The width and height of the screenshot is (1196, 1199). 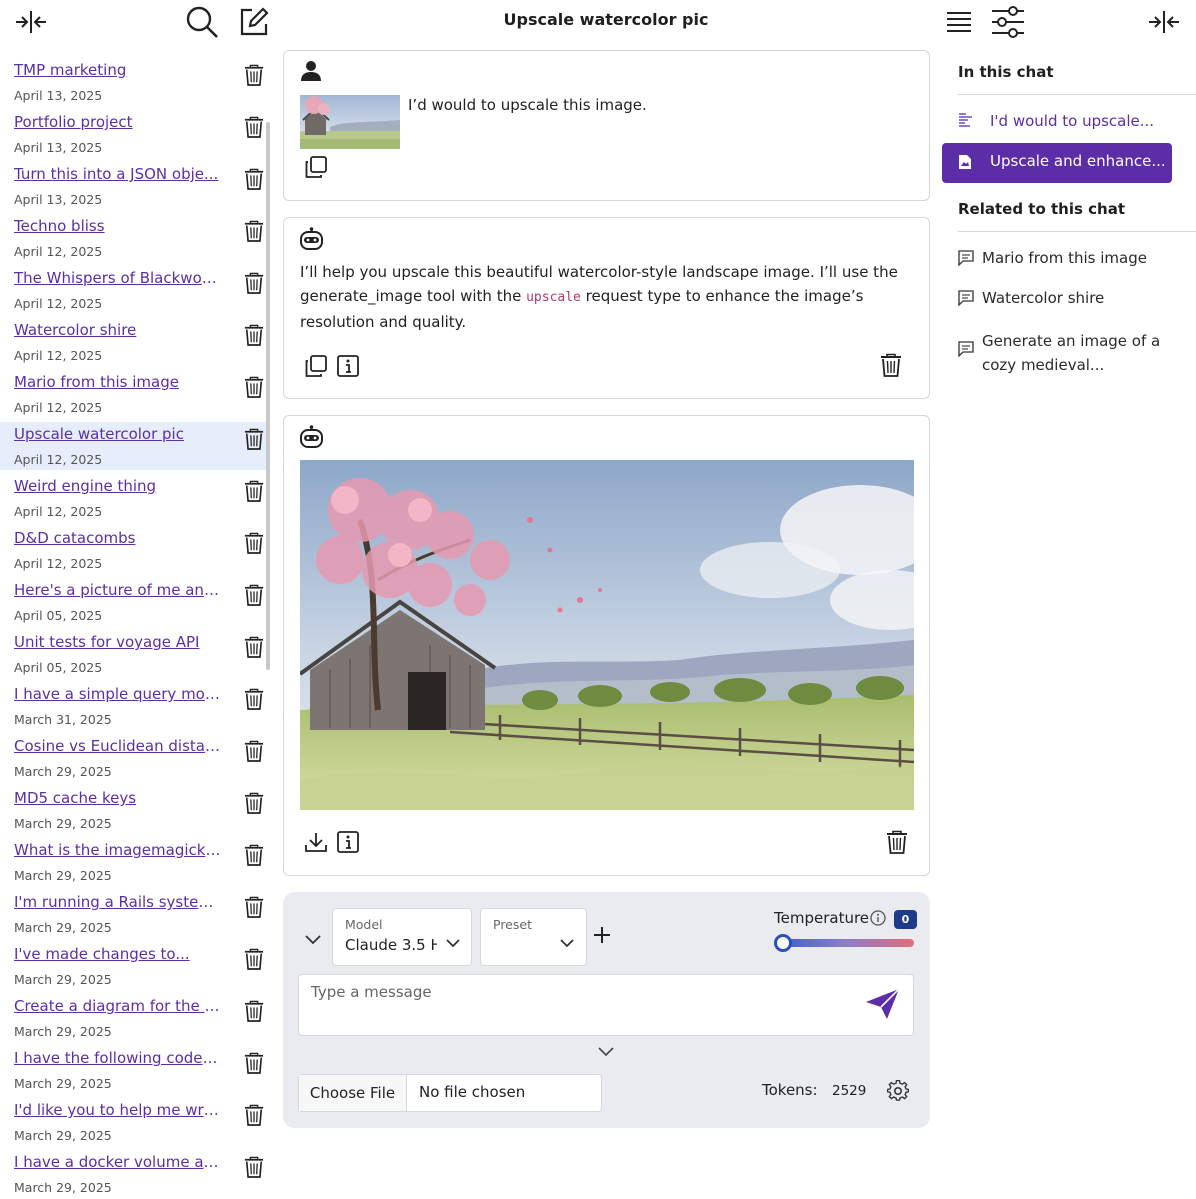 I want to click on conversation-item: D&D catacombs April 12, 2025, so click(x=134, y=550).